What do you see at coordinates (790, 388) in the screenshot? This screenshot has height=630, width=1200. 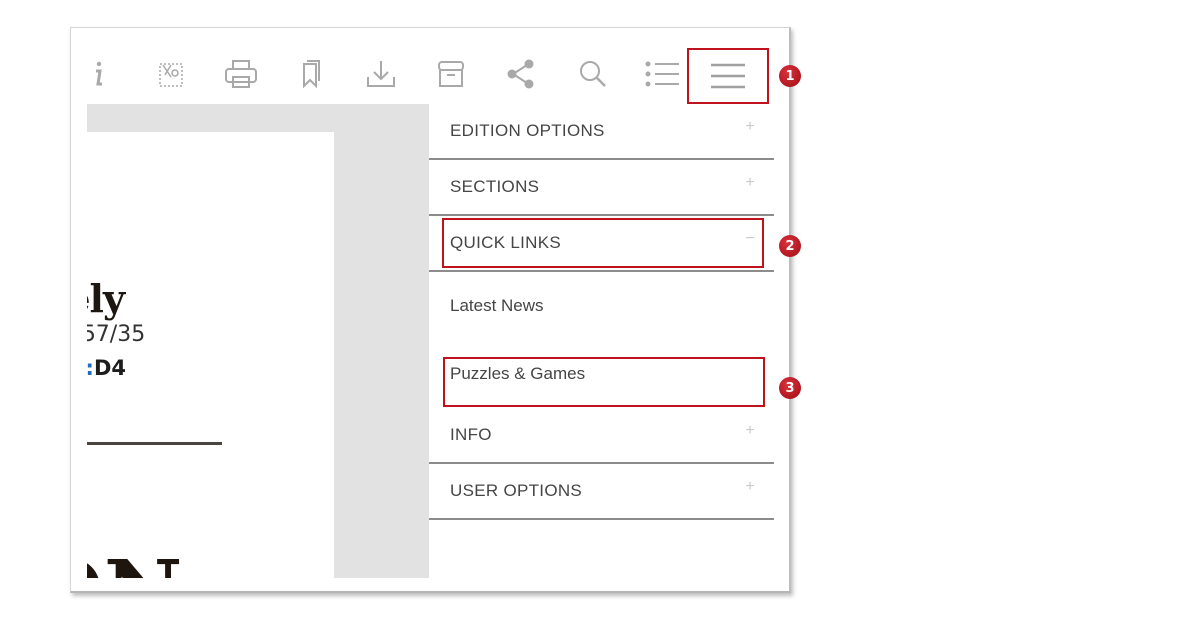 I see `step-badge-3: 3` at bounding box center [790, 388].